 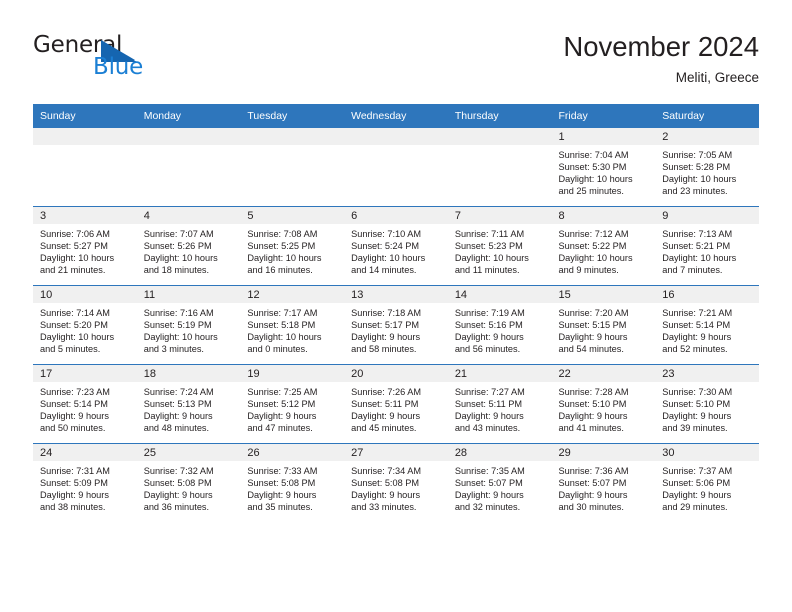 I want to click on day-number: 24, so click(x=85, y=452).